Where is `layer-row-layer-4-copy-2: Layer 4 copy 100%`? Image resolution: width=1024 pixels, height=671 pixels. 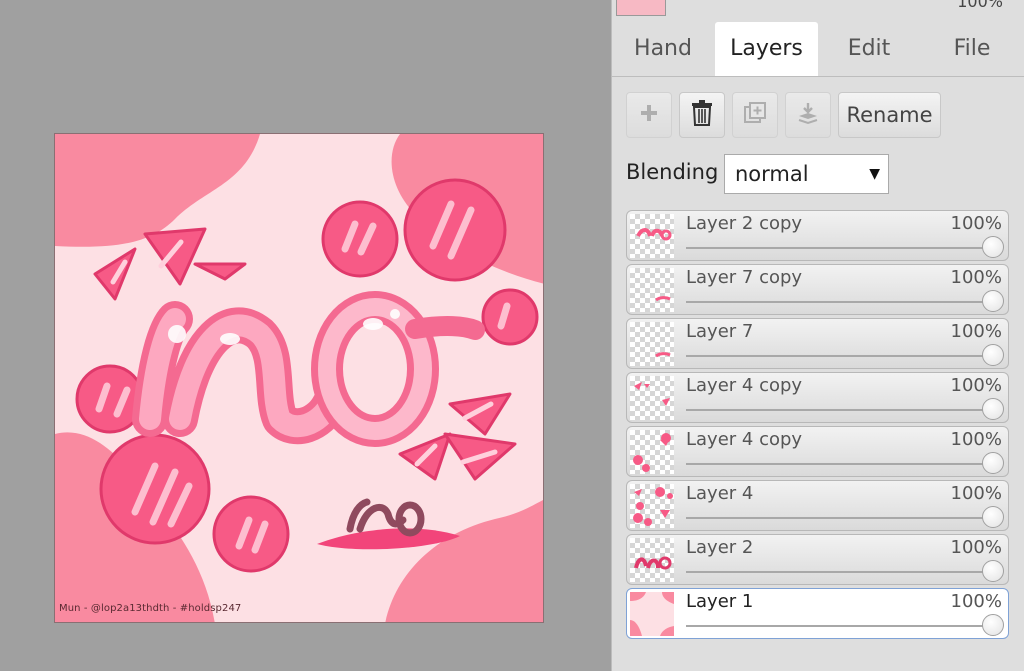 layer-row-layer-4-copy-2: Layer 4 copy 100% is located at coordinates (817, 451).